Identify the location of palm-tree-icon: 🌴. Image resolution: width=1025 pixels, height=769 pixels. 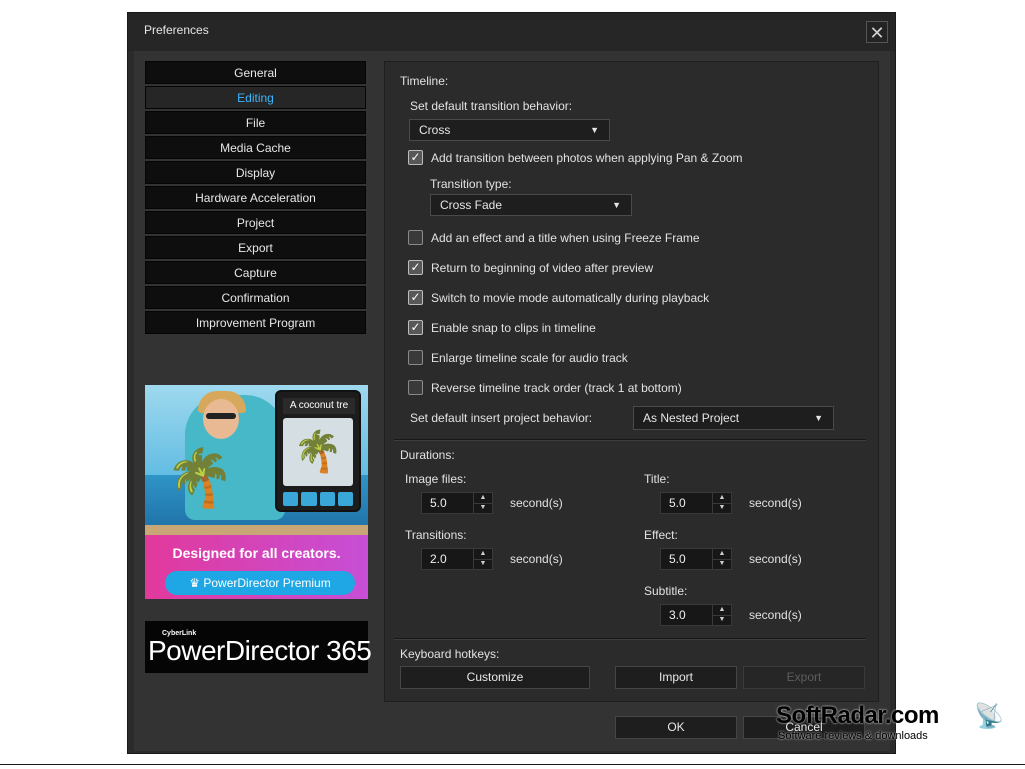
(200, 477).